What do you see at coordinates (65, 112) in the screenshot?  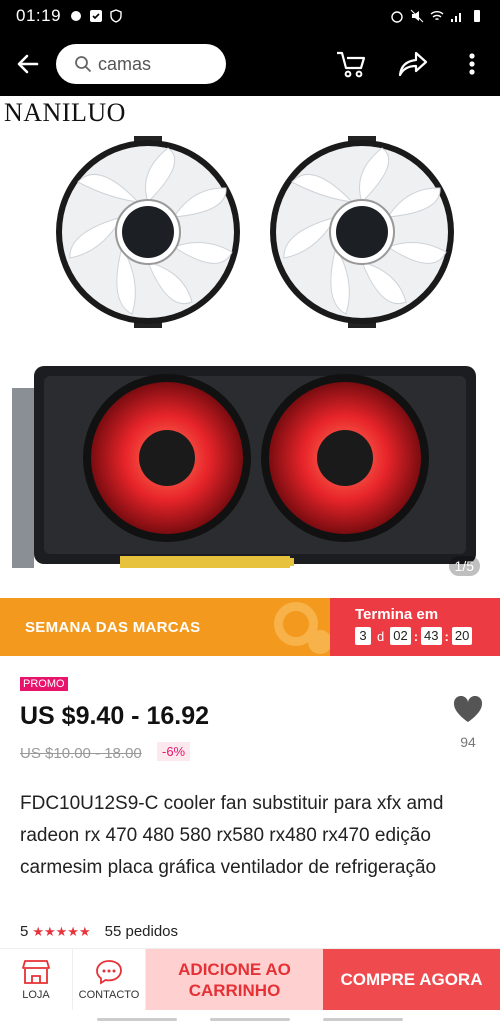 I see `brand-logo: NANILUO` at bounding box center [65, 112].